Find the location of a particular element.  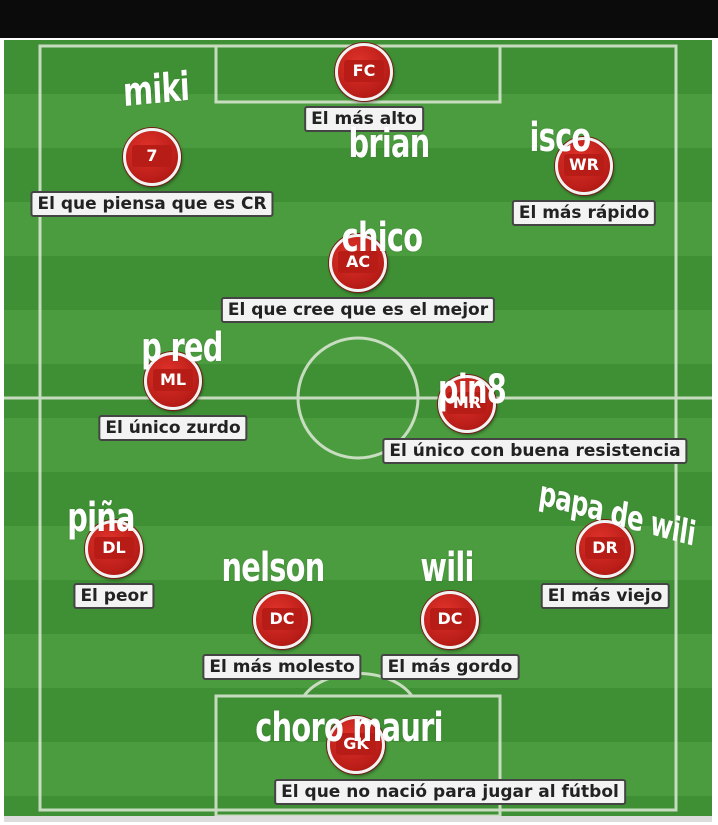

position-badge: 7 is located at coordinates (152, 157).